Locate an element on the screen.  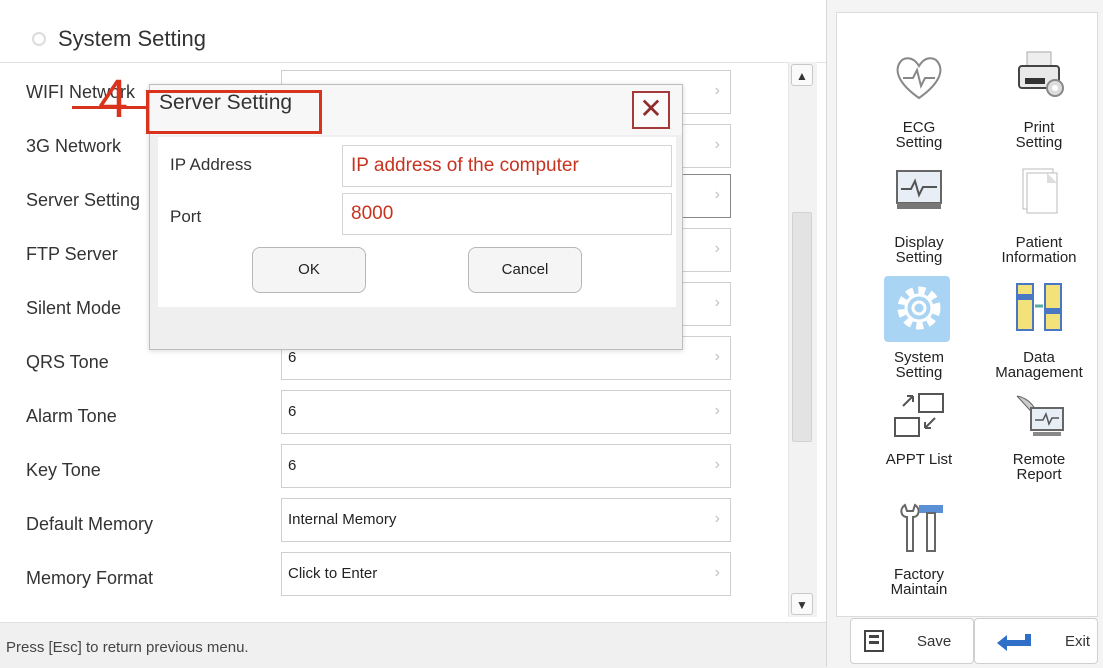
save-button: Save is located at coordinates (912, 641).